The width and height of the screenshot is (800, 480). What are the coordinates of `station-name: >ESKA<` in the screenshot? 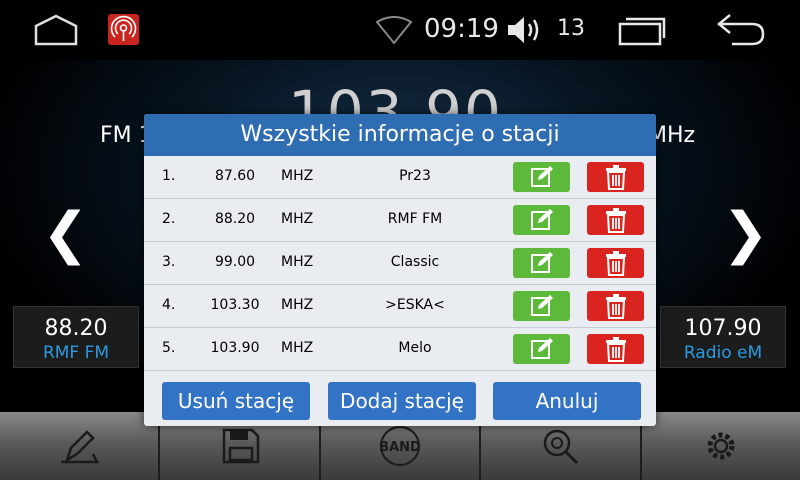 It's located at (415, 305).